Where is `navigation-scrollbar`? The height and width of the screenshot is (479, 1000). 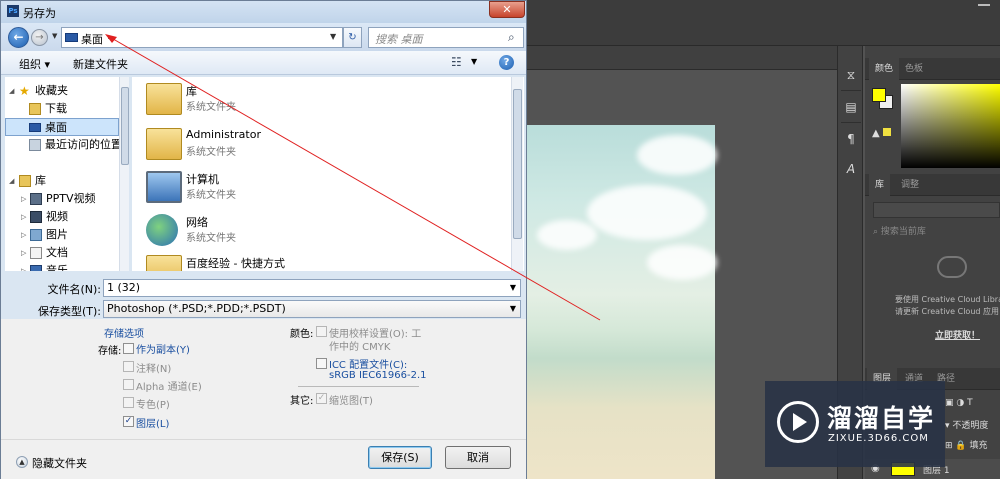 navigation-scrollbar is located at coordinates (124, 174).